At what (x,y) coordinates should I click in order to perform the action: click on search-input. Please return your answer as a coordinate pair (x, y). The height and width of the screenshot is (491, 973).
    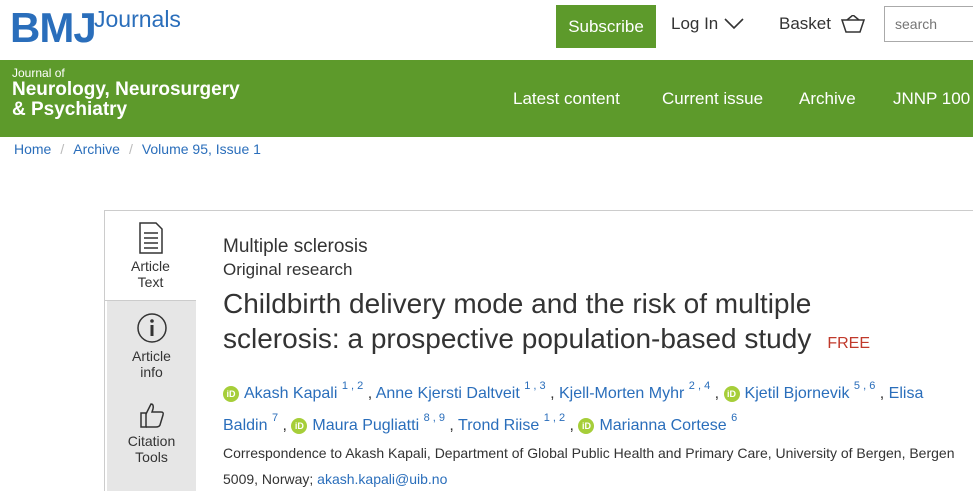
    Looking at the image, I should click on (928, 24).